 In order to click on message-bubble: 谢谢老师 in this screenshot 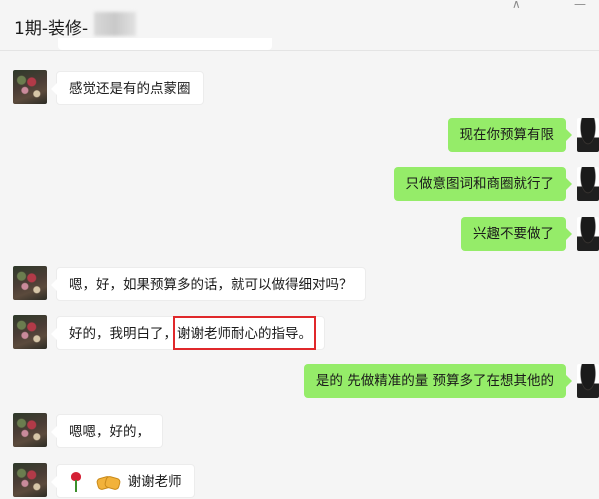, I will do `click(123, 481)`.